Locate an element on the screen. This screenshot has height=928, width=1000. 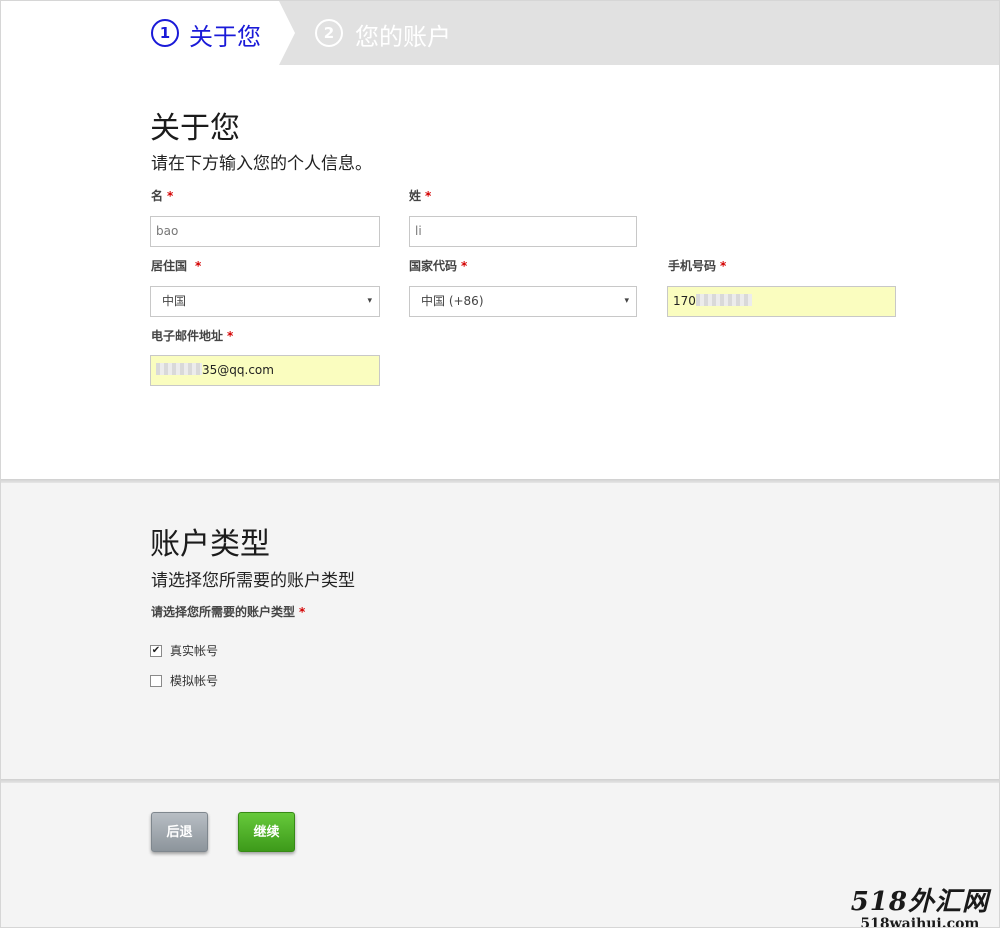
email-input: 35@qq.com is located at coordinates (265, 370).